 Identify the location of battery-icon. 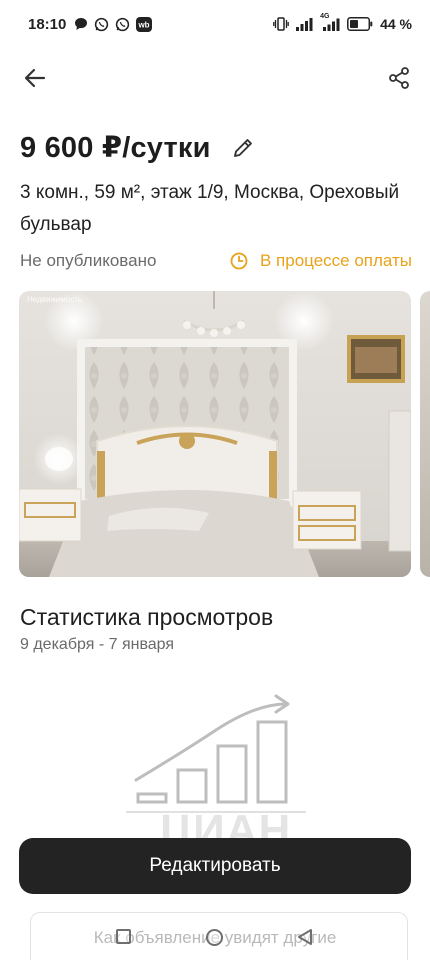
(360, 24).